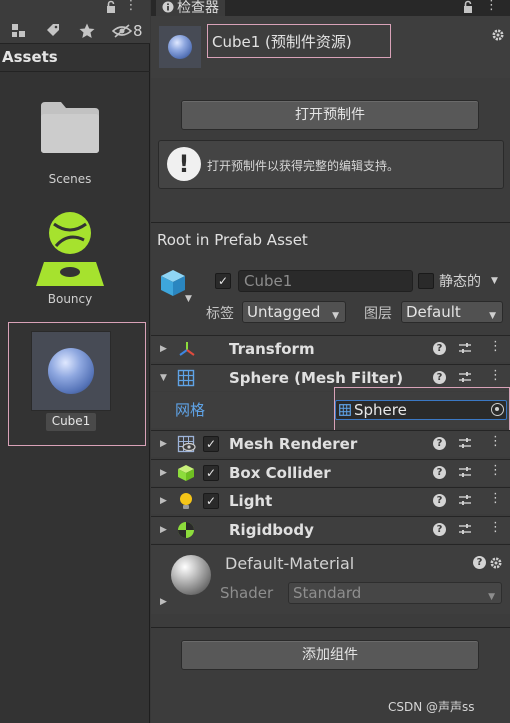  Describe the element at coordinates (70, 249) in the screenshot. I see `physic-material-icon` at that location.